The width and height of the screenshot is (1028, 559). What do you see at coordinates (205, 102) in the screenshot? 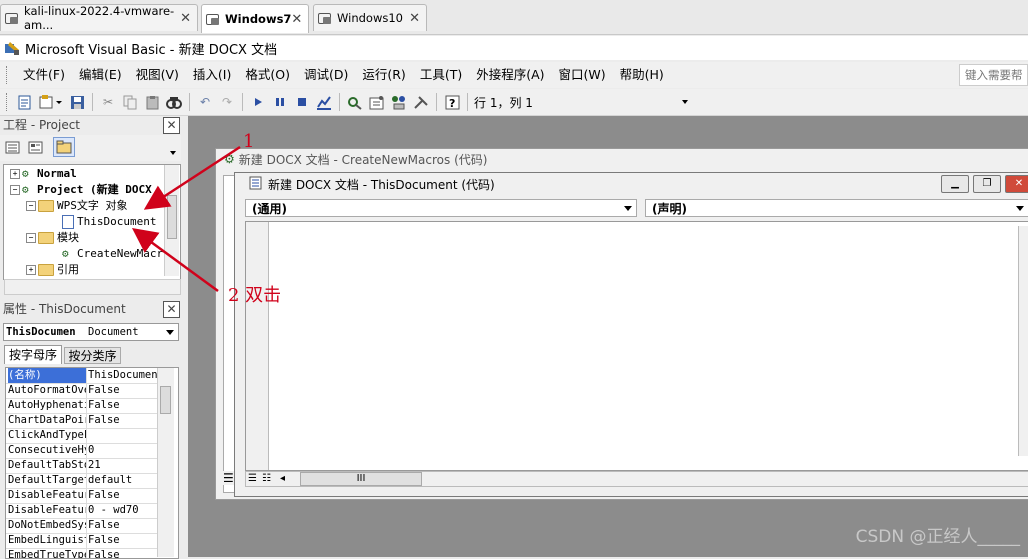
I see `undo-icon: ↶` at bounding box center [205, 102].